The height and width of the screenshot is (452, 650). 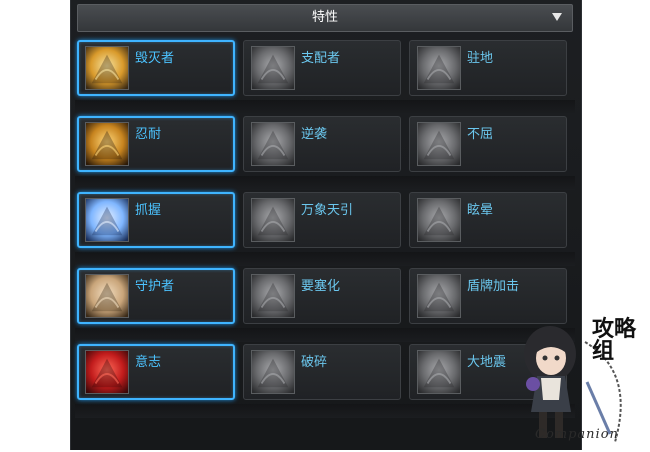 I want to click on grasp-icon, so click(x=107, y=220).